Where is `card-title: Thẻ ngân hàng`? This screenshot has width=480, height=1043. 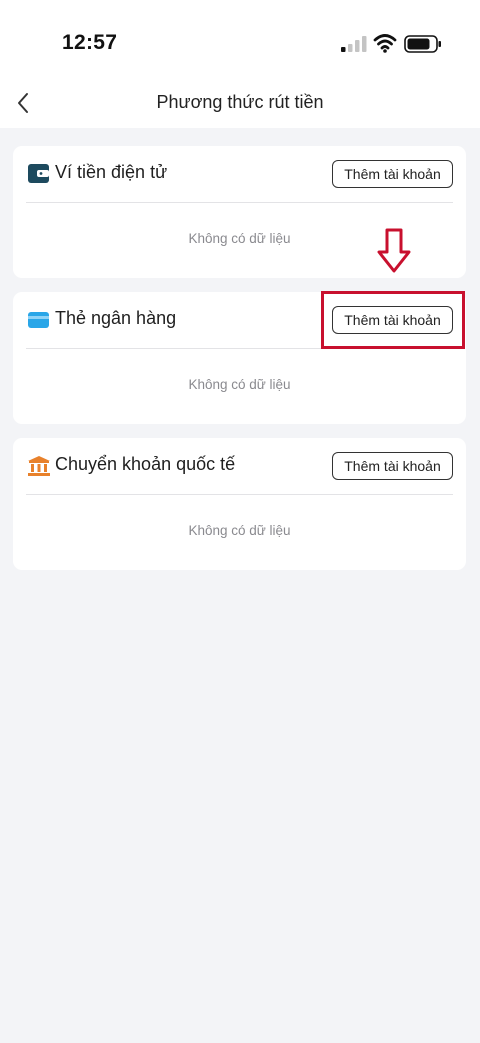 card-title: Thẻ ngân hàng is located at coordinates (116, 318).